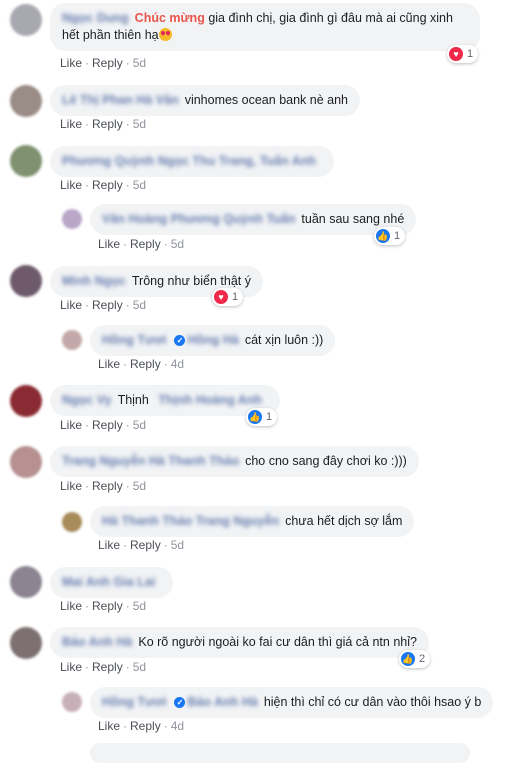 Image resolution: width=516 pixels, height=763 pixels. Describe the element at coordinates (94, 281) in the screenshot. I see `comment-author: Minh Ngọc` at that location.